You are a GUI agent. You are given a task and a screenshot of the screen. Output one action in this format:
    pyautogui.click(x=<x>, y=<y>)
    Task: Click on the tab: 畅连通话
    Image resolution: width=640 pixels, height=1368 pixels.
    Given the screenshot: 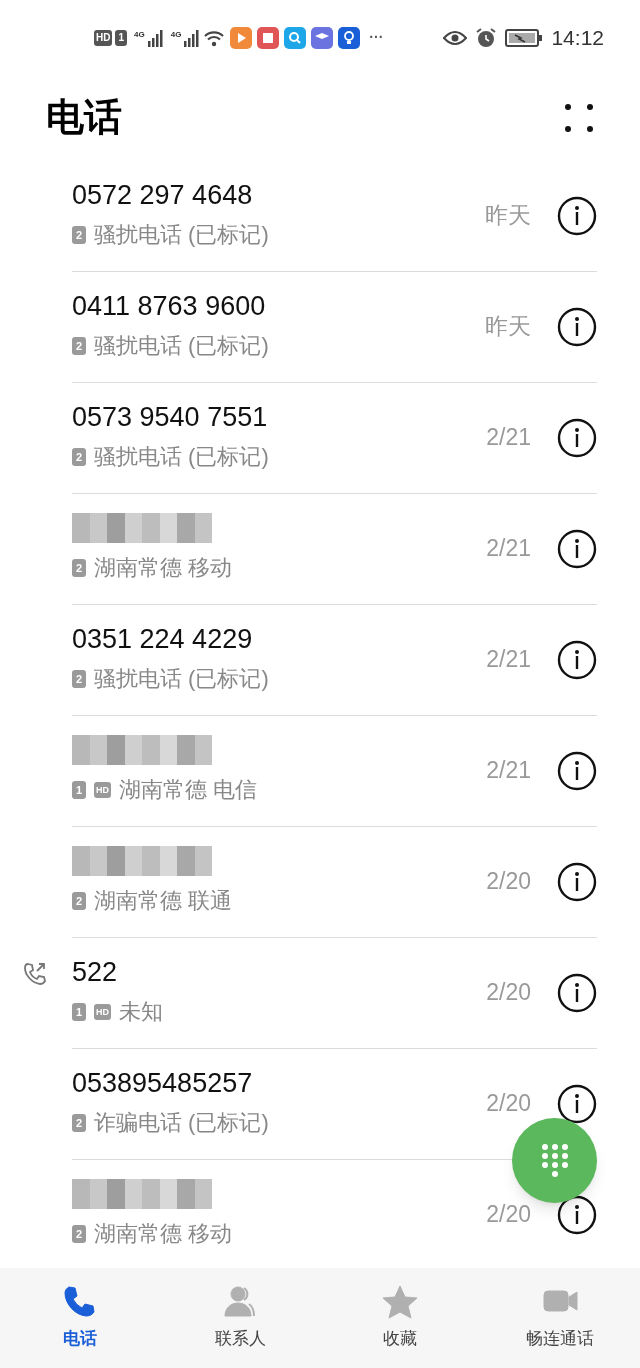 What is the action you would take?
    pyautogui.click(x=560, y=1318)
    